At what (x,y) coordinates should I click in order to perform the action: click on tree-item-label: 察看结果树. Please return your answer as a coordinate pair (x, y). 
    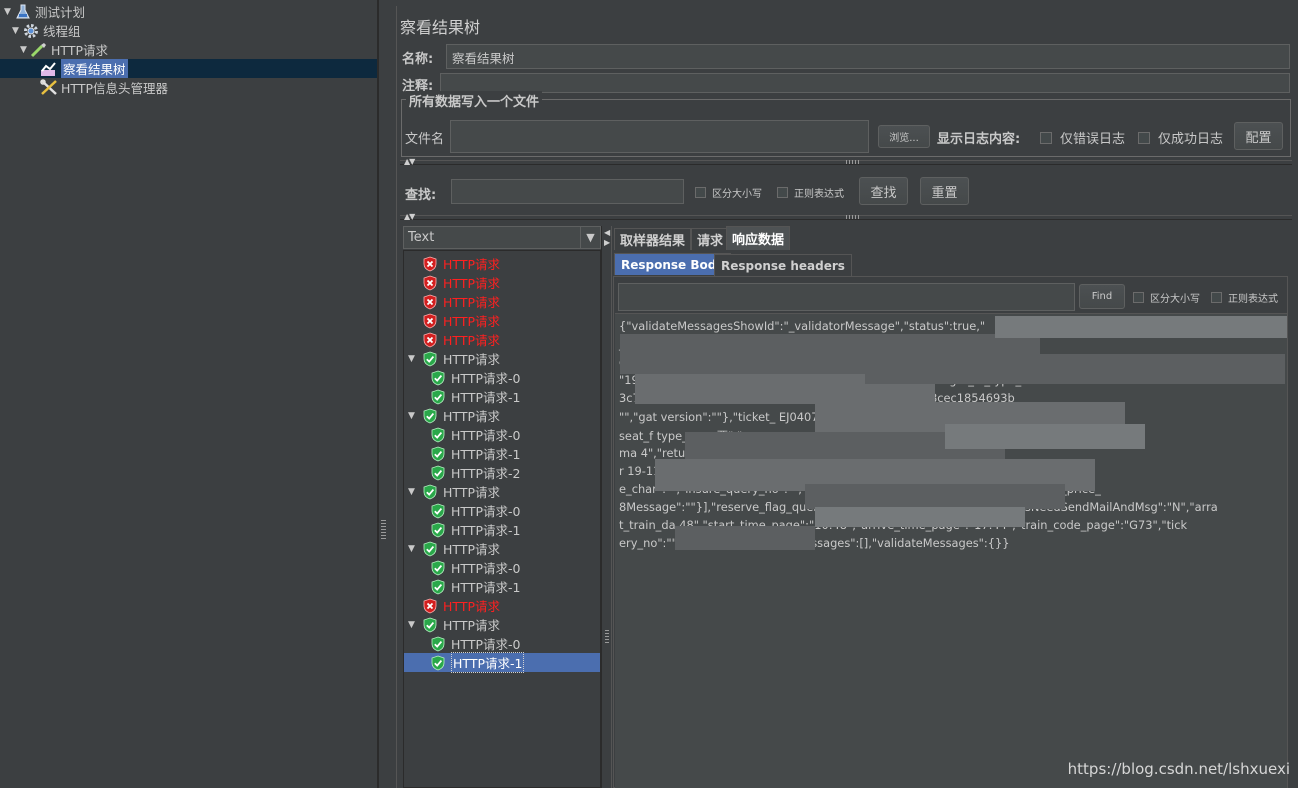
    Looking at the image, I should click on (94, 68).